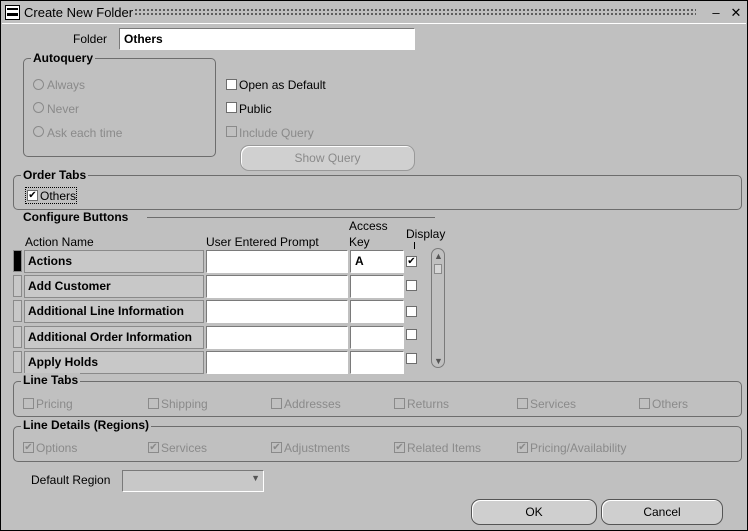 Image resolution: width=748 pixels, height=531 pixels. I want to click on scroll-up-icon: ▲, so click(438, 256).